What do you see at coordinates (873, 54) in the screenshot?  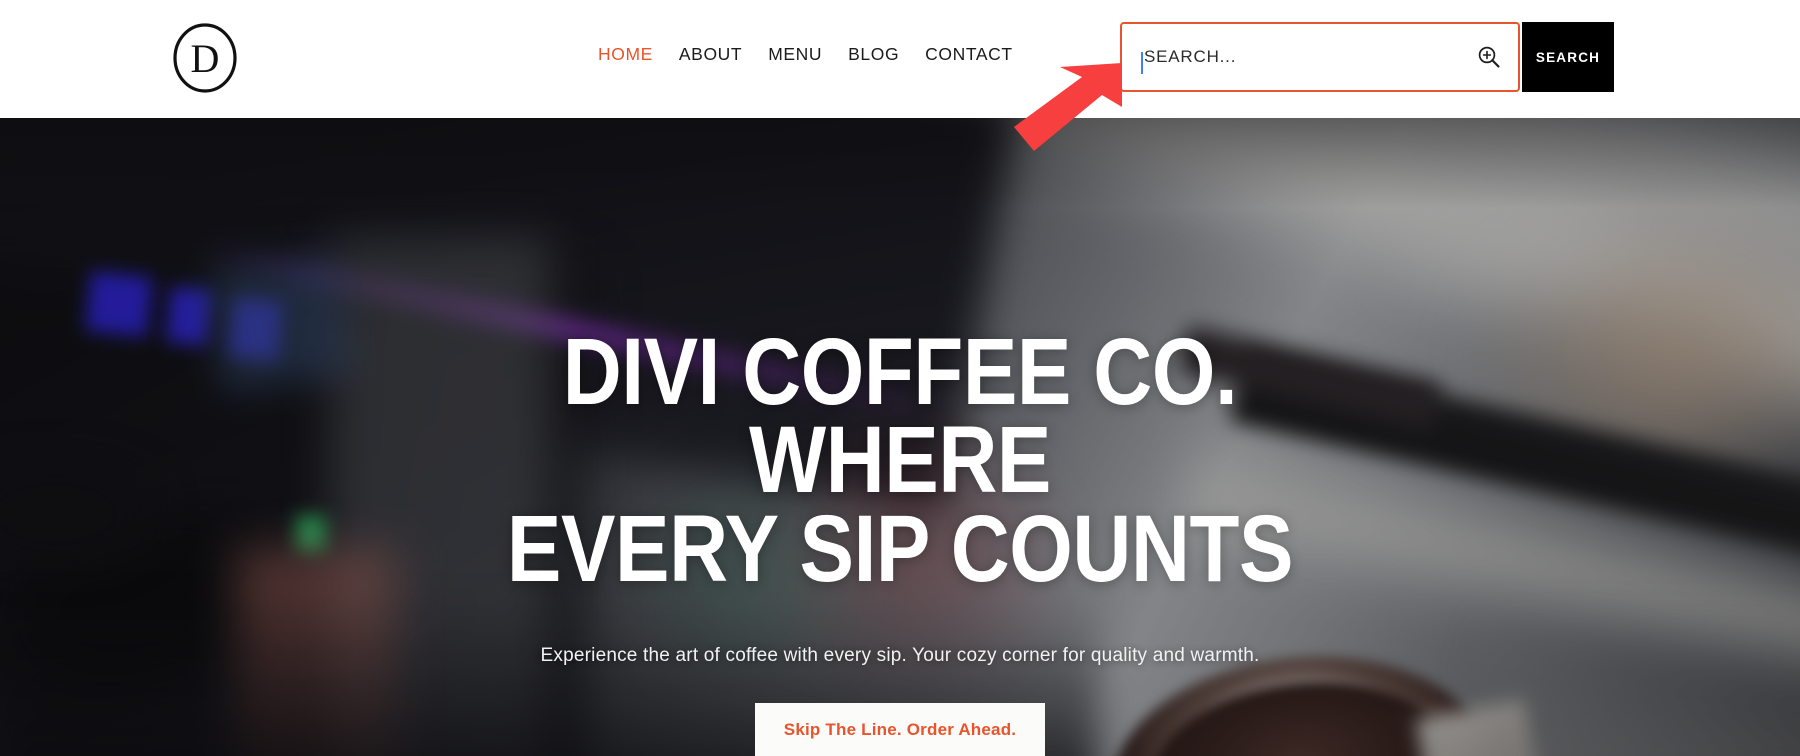 I see `nav-item-blog: BLOG` at bounding box center [873, 54].